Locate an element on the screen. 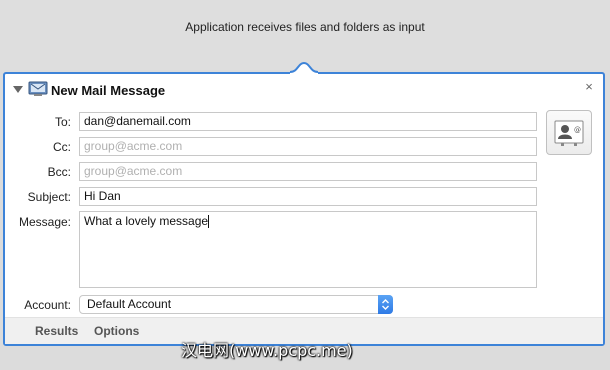  close-icon: × is located at coordinates (589, 87).